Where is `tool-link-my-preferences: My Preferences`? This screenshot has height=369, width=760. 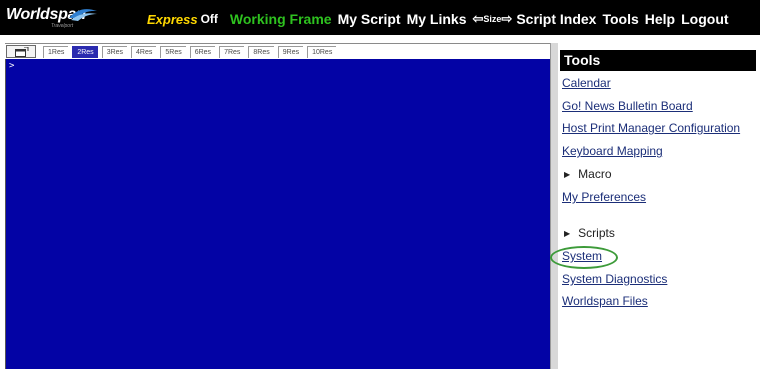
tool-link-my-preferences: My Preferences is located at coordinates (604, 197).